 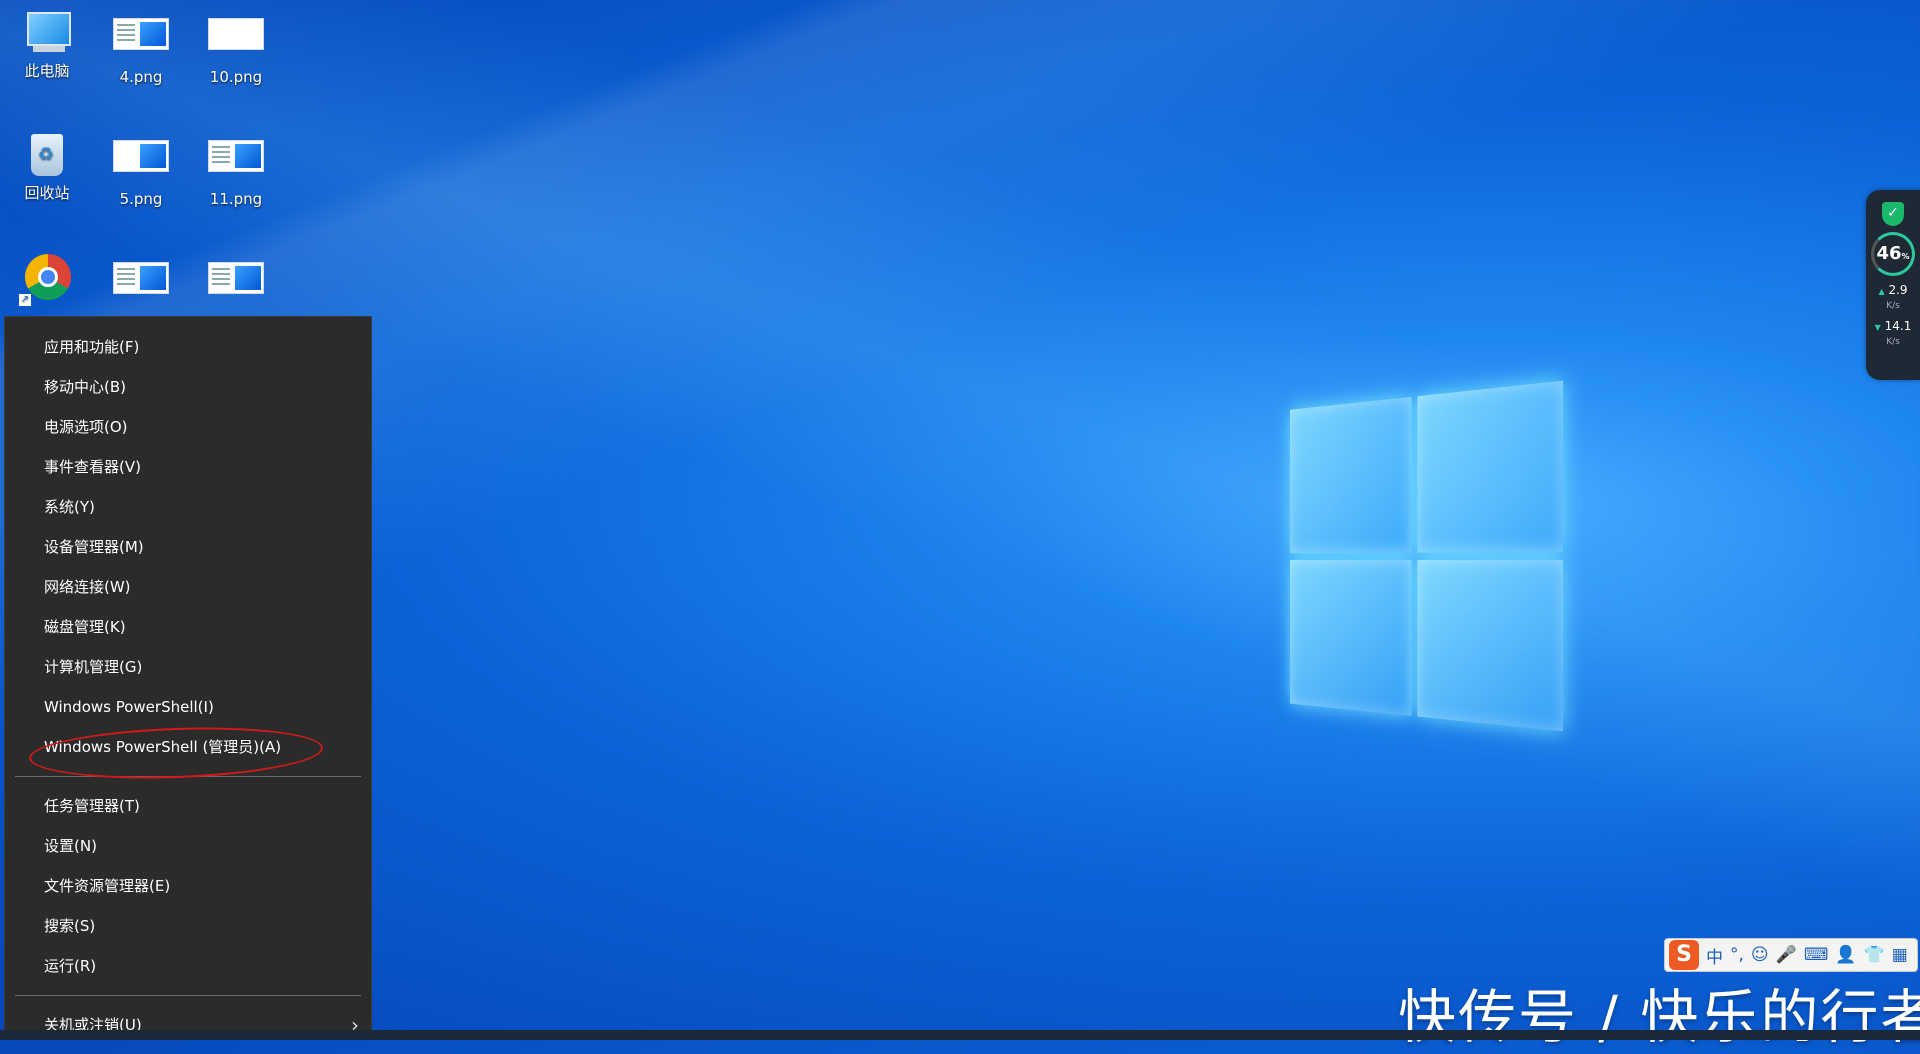 I want to click on menu-item-search: 搜索(S), so click(x=188, y=926).